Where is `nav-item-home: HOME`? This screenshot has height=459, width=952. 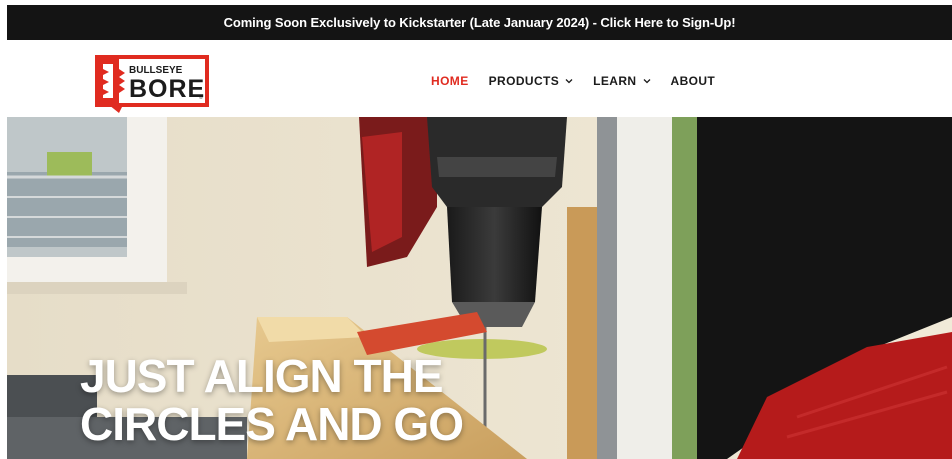
nav-item-home: HOME is located at coordinates (450, 81).